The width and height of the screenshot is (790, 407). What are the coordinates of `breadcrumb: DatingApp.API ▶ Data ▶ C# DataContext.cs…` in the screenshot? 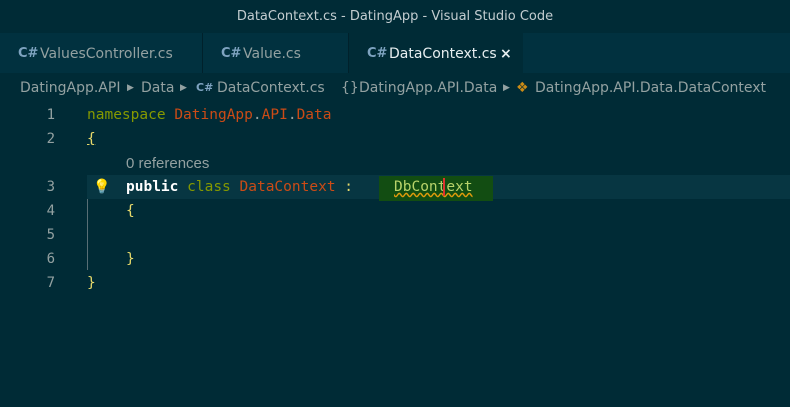 It's located at (395, 88).